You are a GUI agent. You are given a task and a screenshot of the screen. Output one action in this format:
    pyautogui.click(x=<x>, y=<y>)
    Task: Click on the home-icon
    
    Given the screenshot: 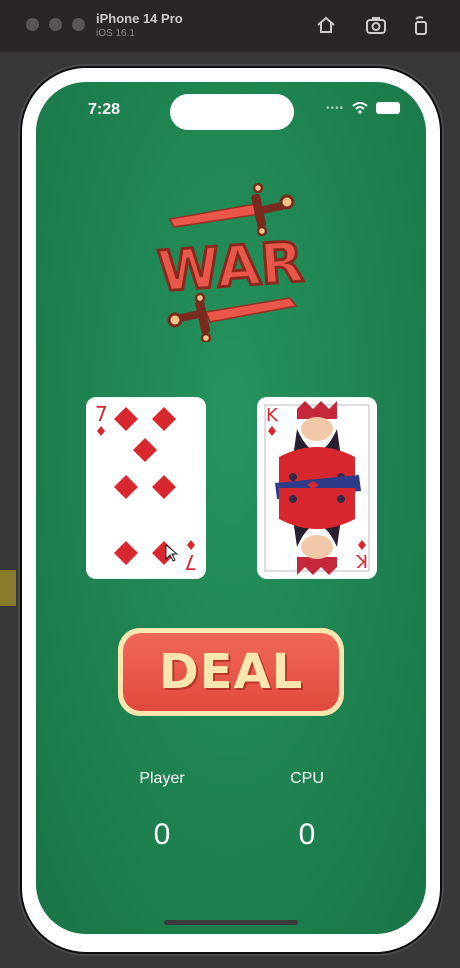 What is the action you would take?
    pyautogui.click(x=326, y=25)
    